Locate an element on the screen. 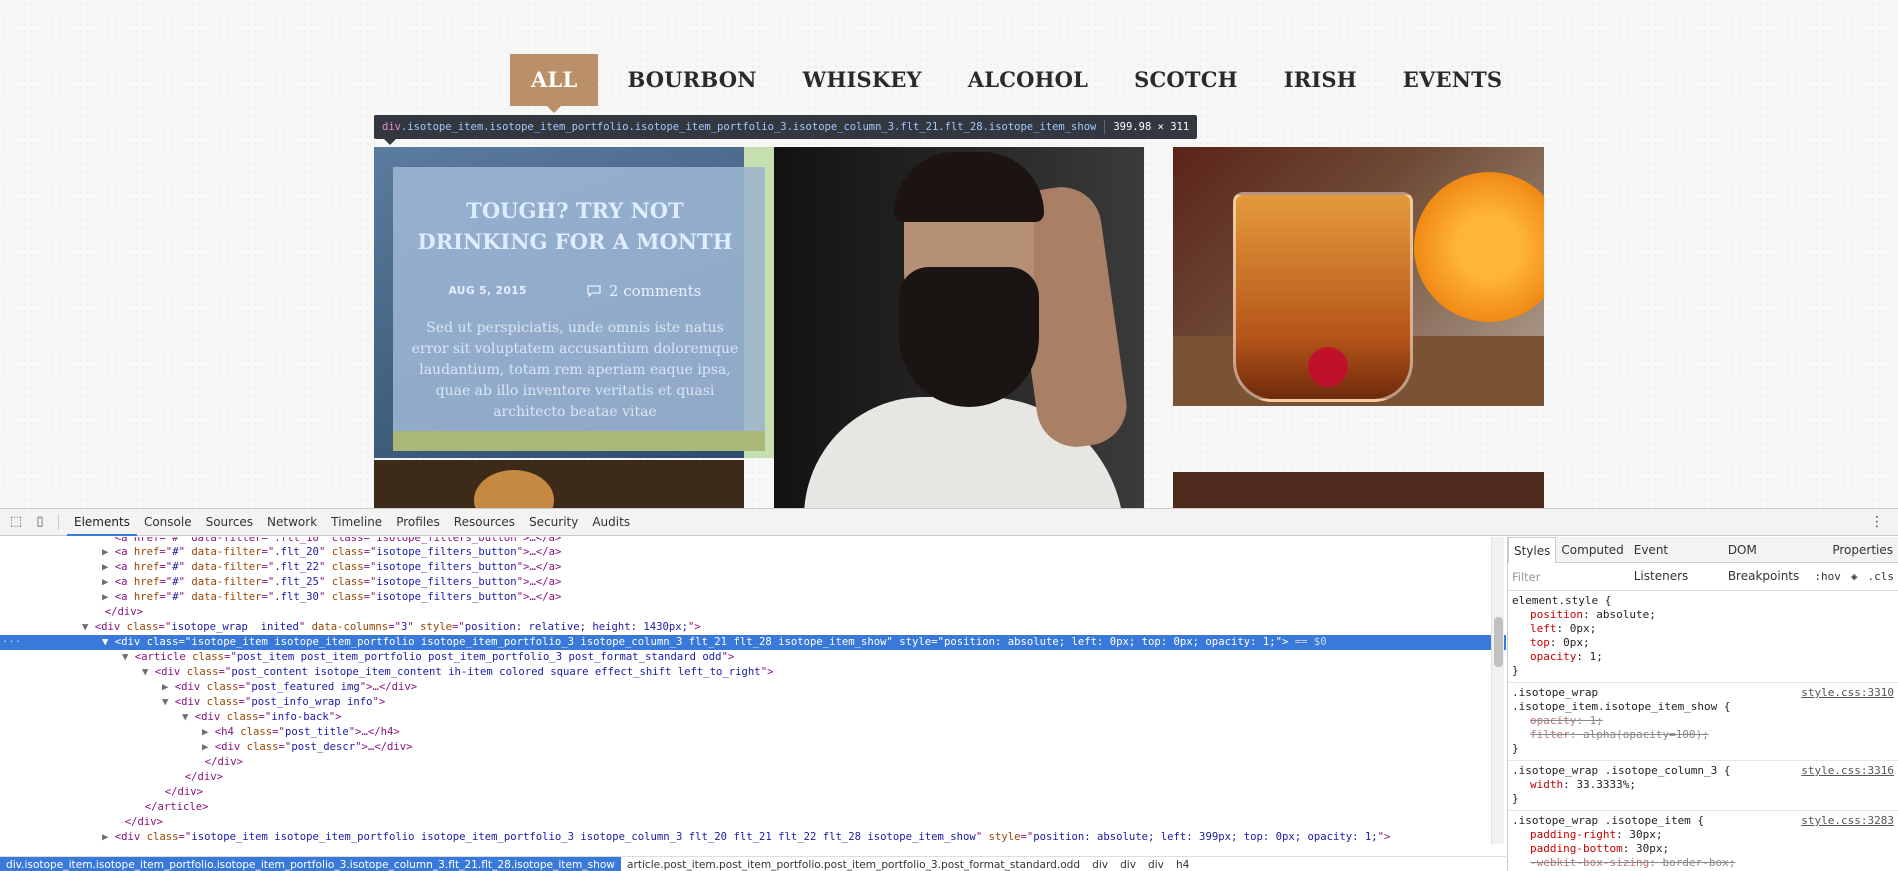 The image size is (1898, 871). dom-node: ▶ <h4 class="post_title">…</h4> is located at coordinates (753, 732).